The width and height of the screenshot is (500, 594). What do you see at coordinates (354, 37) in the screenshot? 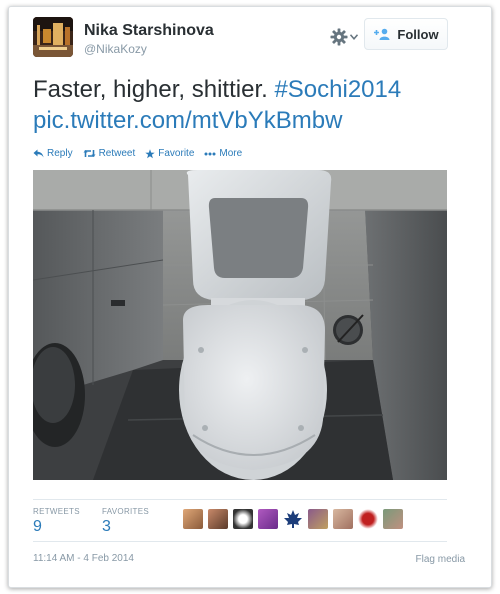
I see `chevron-down-icon` at bounding box center [354, 37].